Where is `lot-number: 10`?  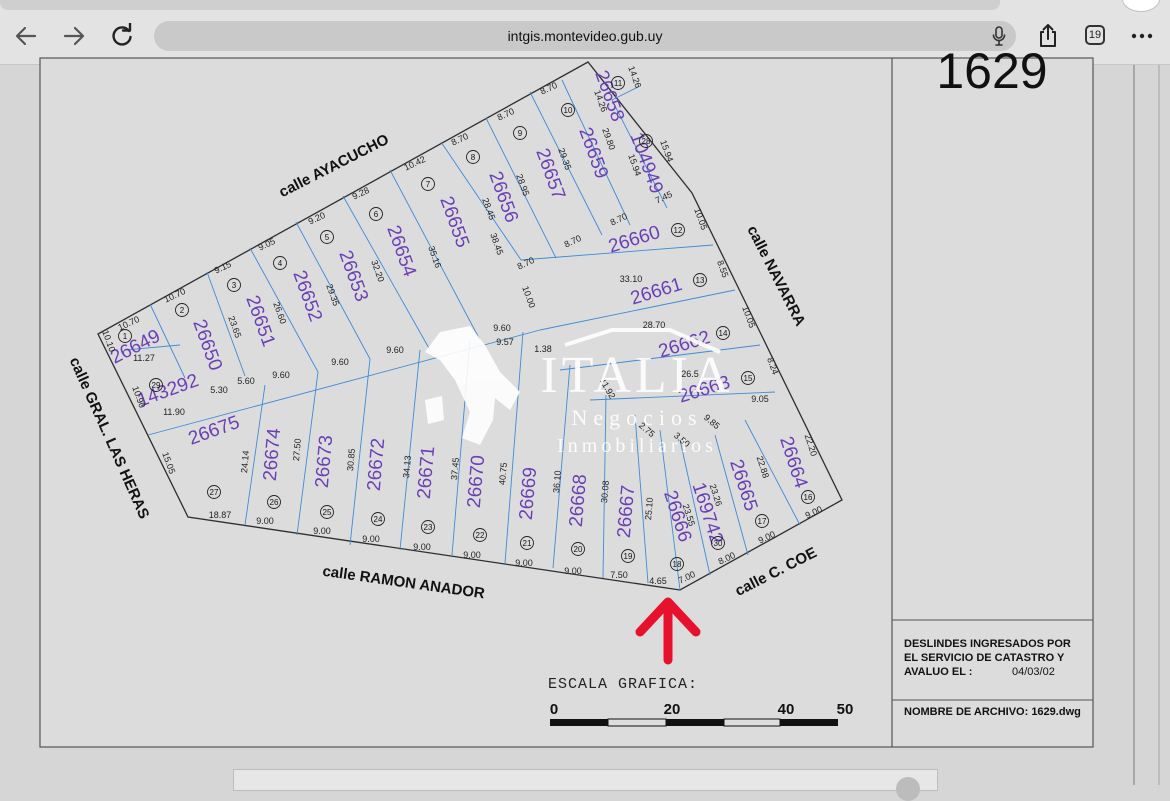
lot-number: 10 is located at coordinates (568, 110).